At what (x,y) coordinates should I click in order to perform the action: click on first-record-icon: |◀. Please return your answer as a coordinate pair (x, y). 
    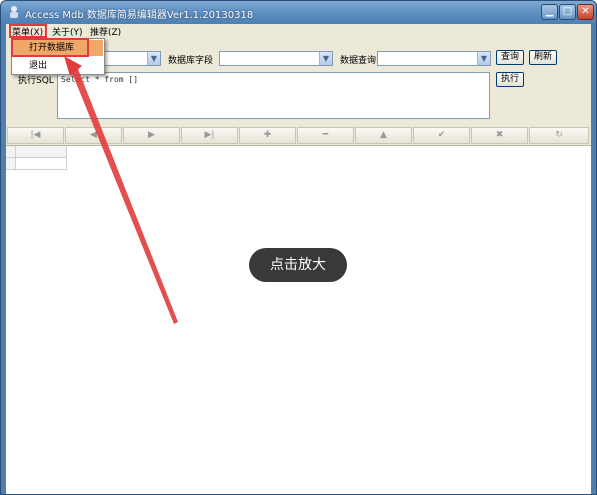
    Looking at the image, I should click on (35, 135).